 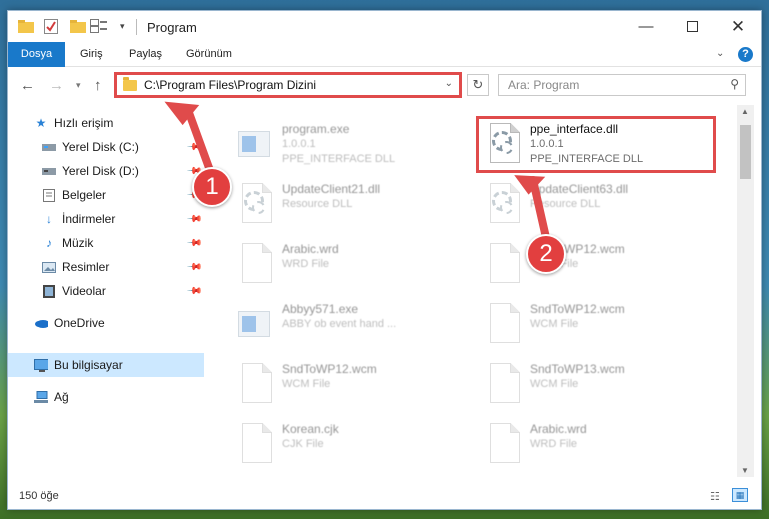 What do you see at coordinates (41, 365) in the screenshot?
I see `computer-icon` at bounding box center [41, 365].